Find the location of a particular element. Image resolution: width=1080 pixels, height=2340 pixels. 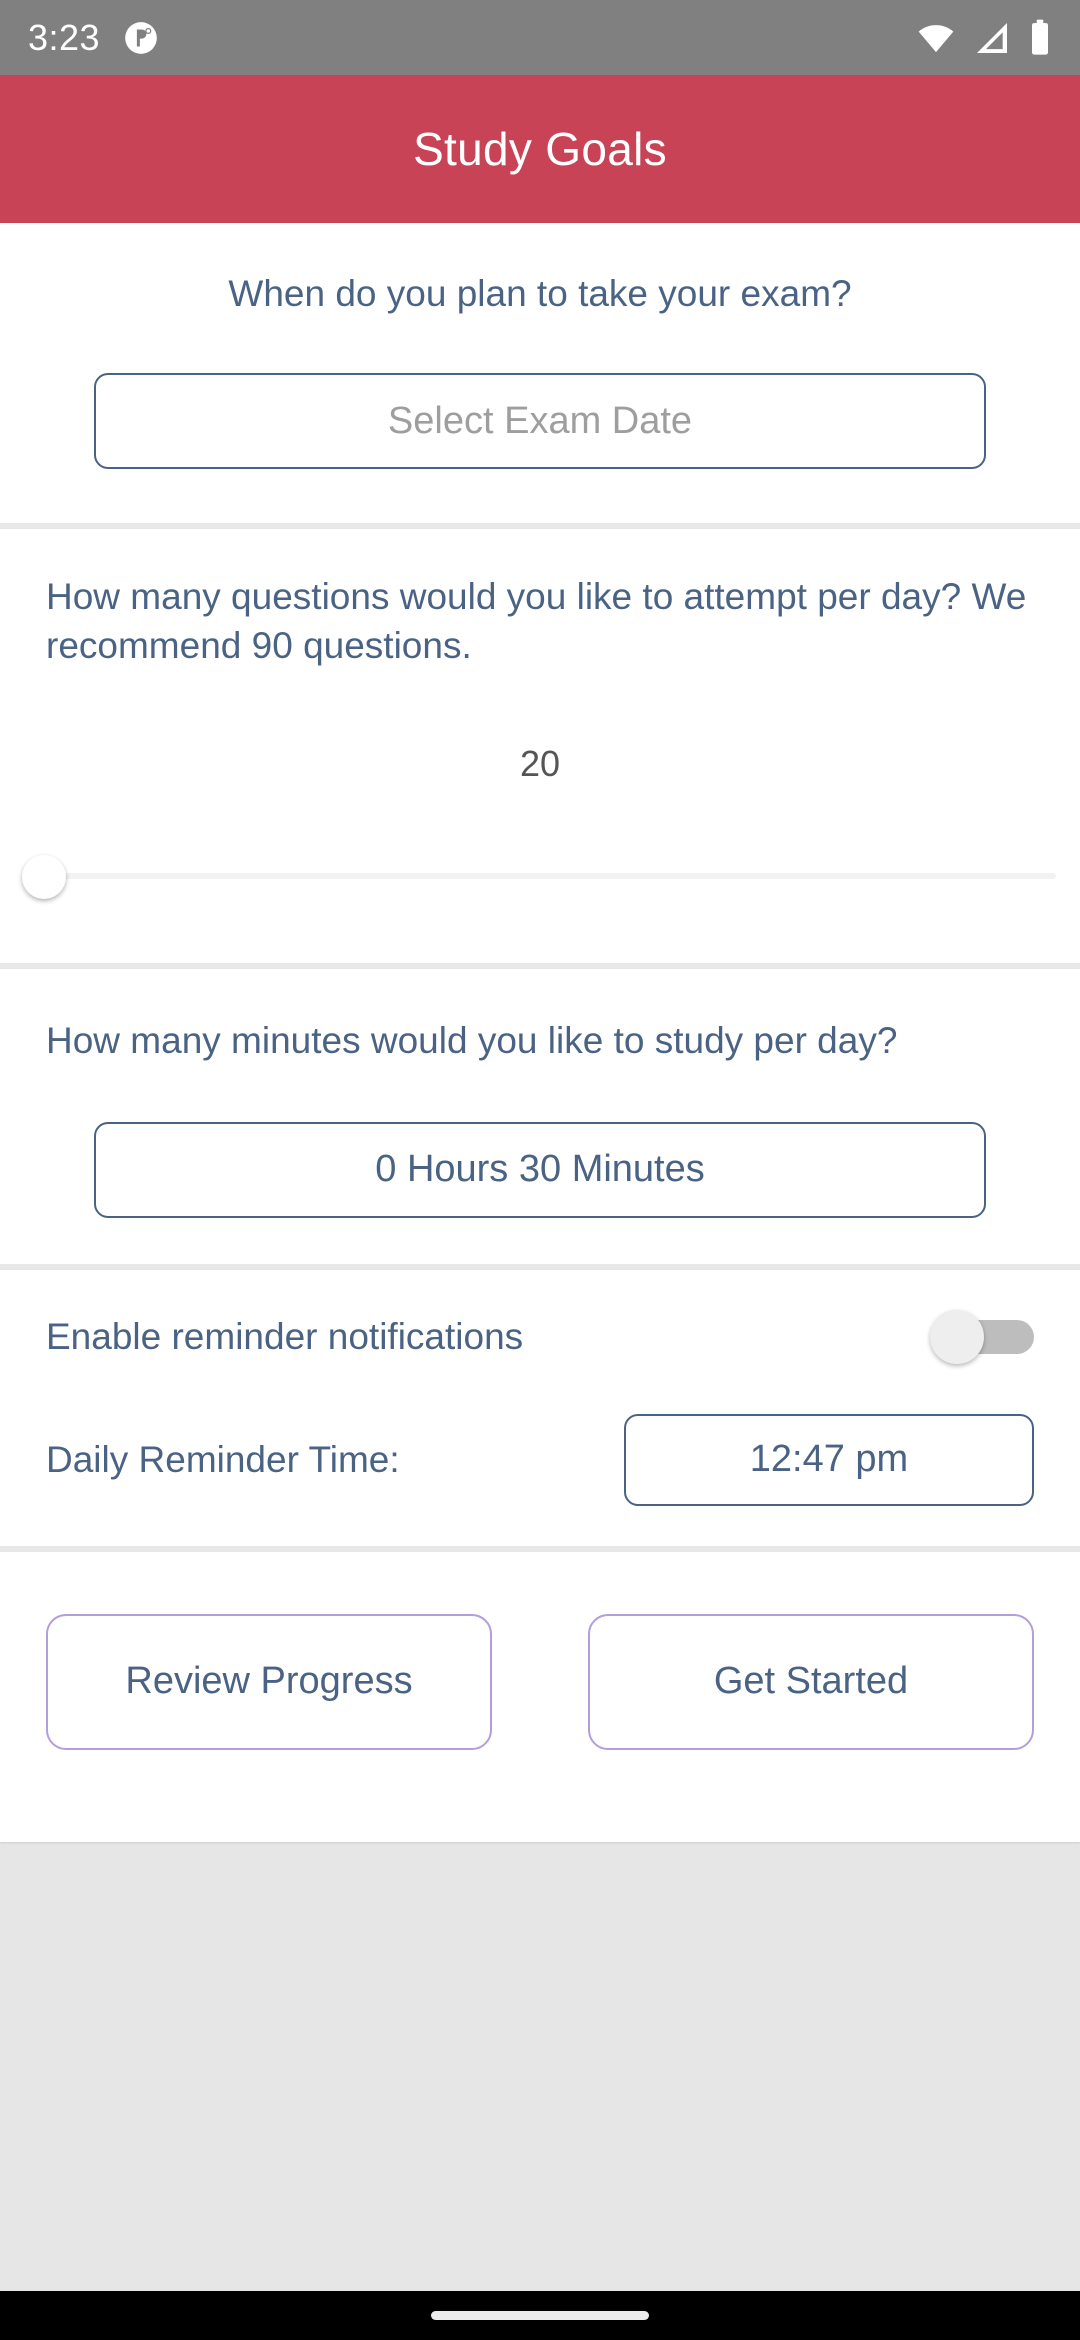

toggle-thumb is located at coordinates (957, 1336).